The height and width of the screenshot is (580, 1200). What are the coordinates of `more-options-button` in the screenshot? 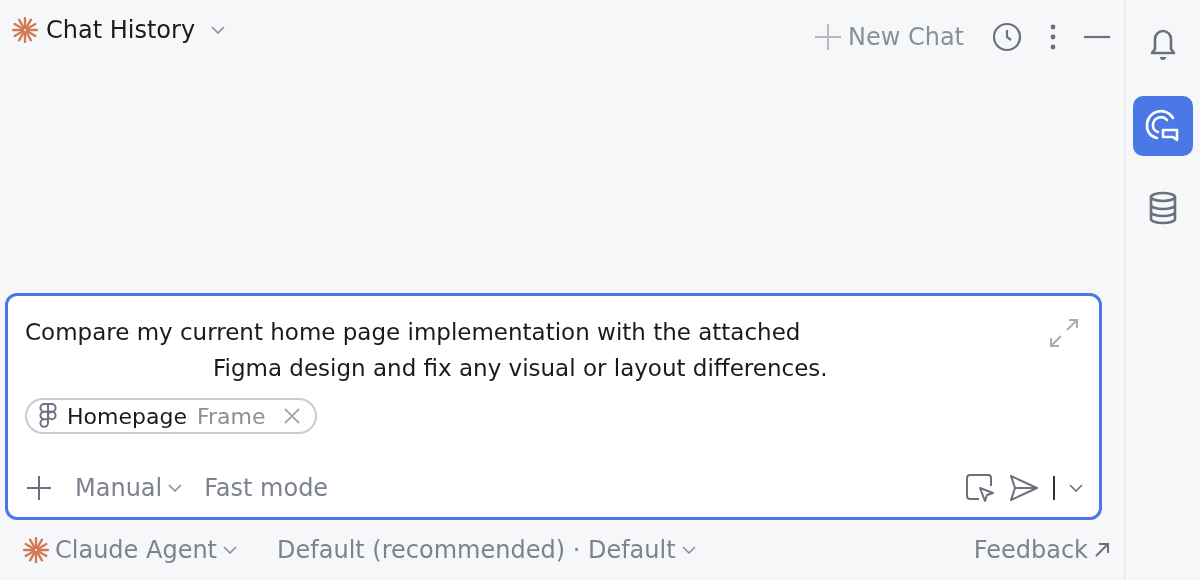 It's located at (1053, 37).